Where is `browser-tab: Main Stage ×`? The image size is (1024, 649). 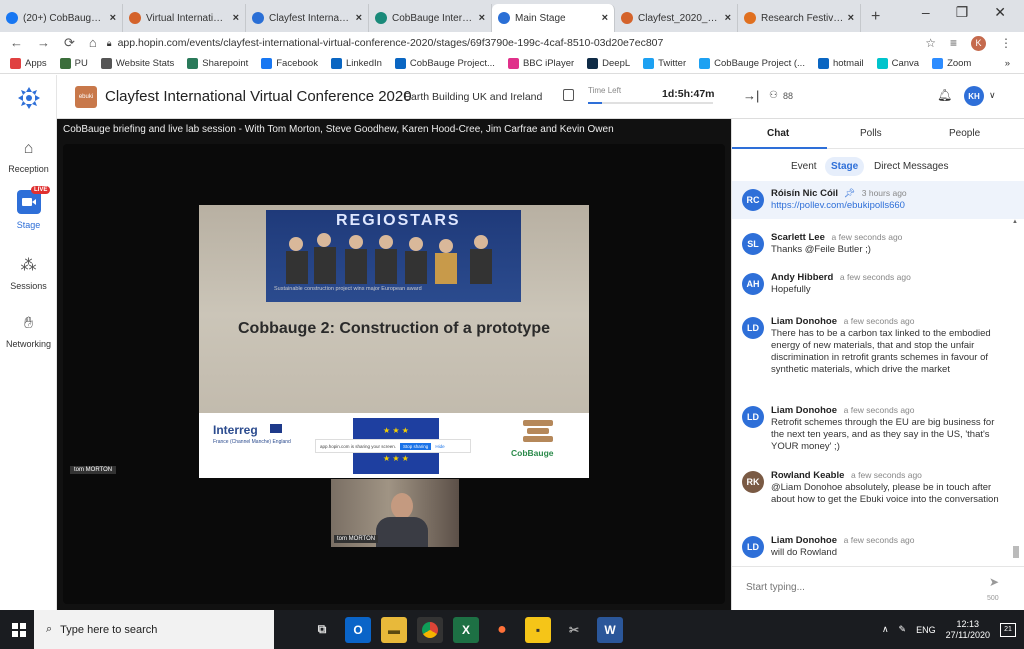 browser-tab: Main Stage × is located at coordinates (553, 18).